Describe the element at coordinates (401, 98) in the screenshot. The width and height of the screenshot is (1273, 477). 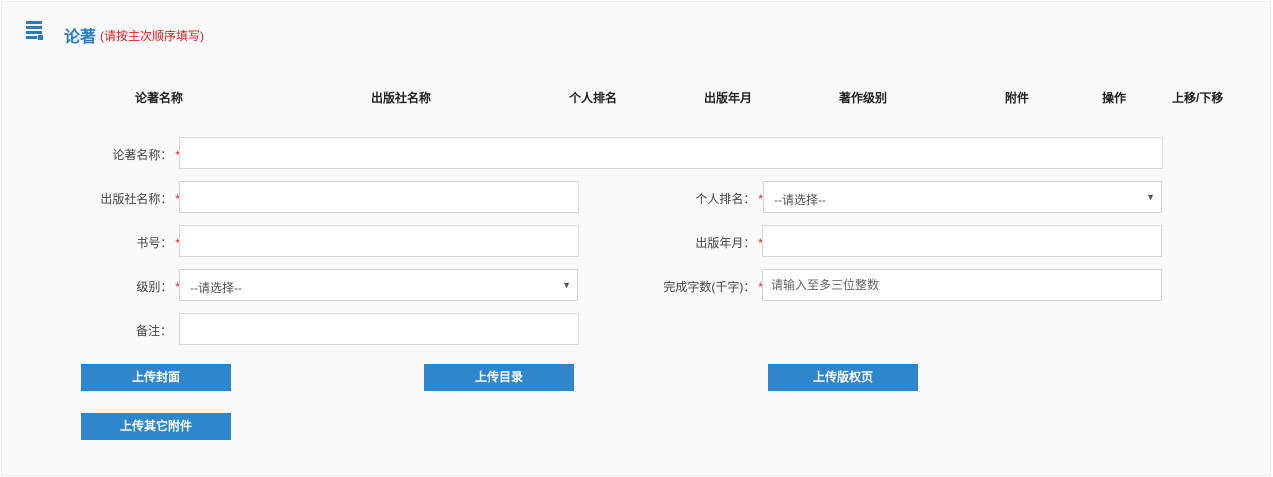
I see `col-publisher: 出版社名称` at that location.